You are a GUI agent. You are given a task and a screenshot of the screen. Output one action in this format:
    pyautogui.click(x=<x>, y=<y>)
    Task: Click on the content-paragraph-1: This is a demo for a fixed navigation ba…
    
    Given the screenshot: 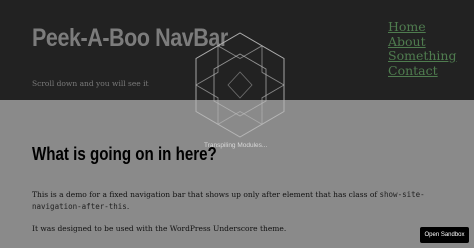 What is the action you would take?
    pyautogui.click(x=242, y=201)
    